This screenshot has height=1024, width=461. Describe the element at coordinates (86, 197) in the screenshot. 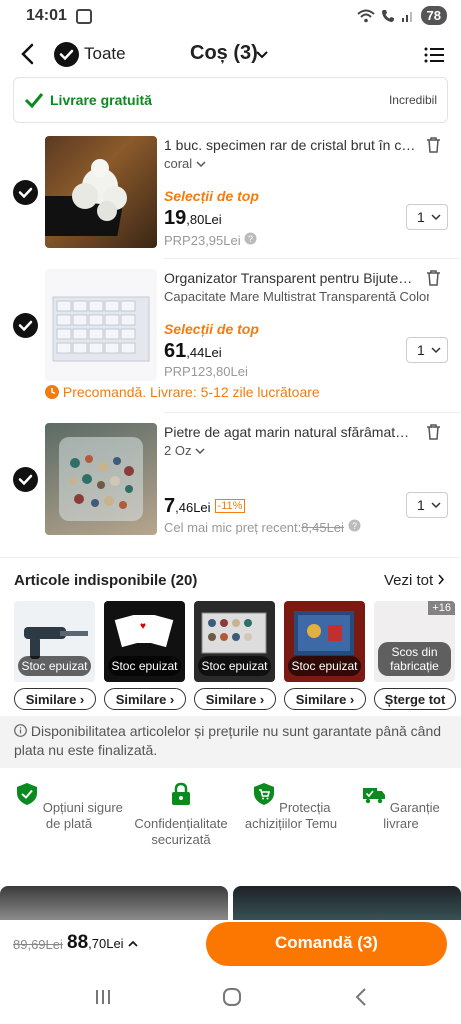

I see `crystal-specimen-image` at that location.